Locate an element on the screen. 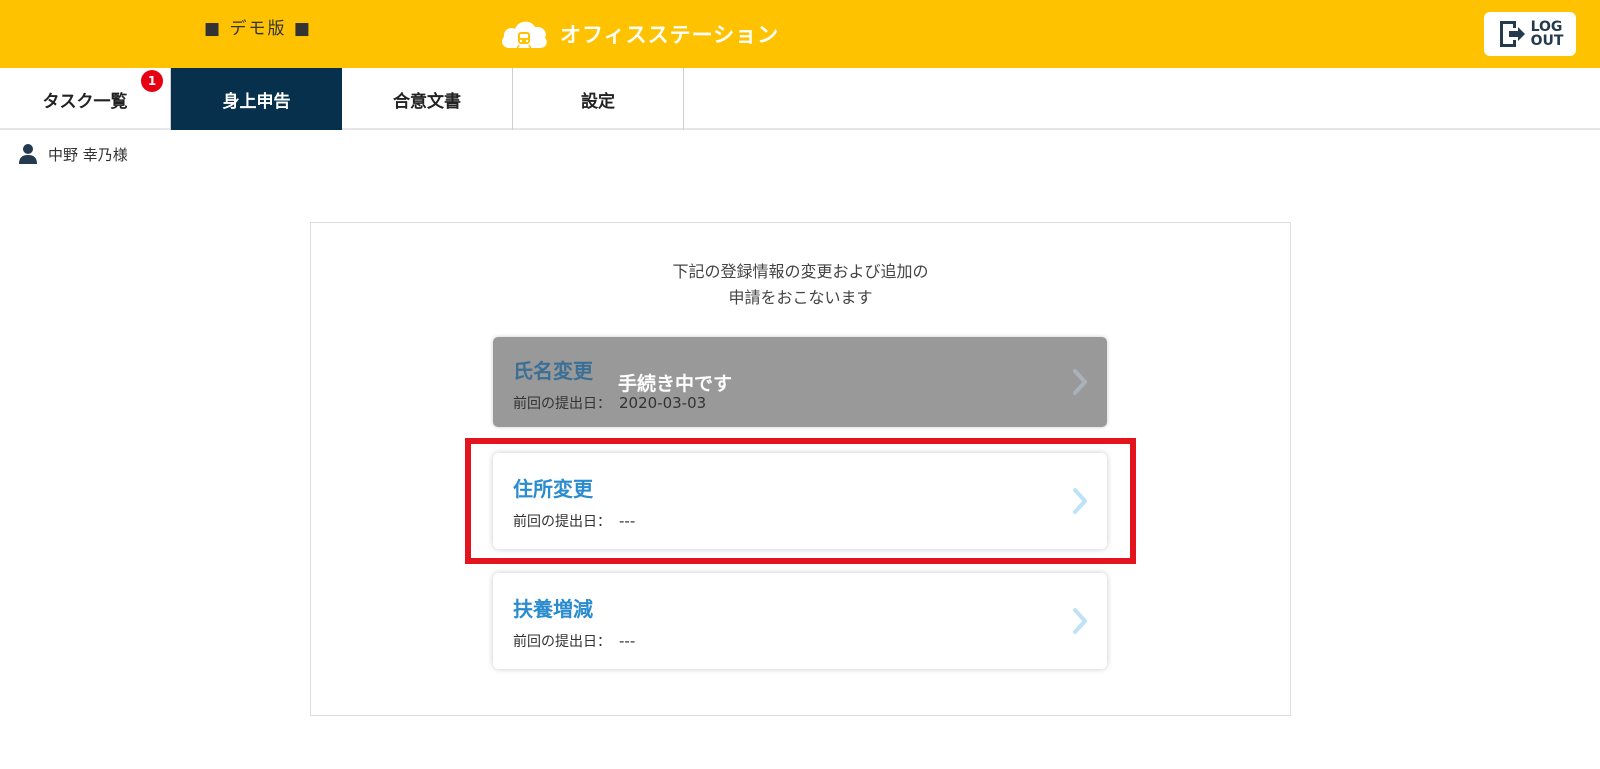  tab-task-list-label: タスク一覧 is located at coordinates (85, 101).